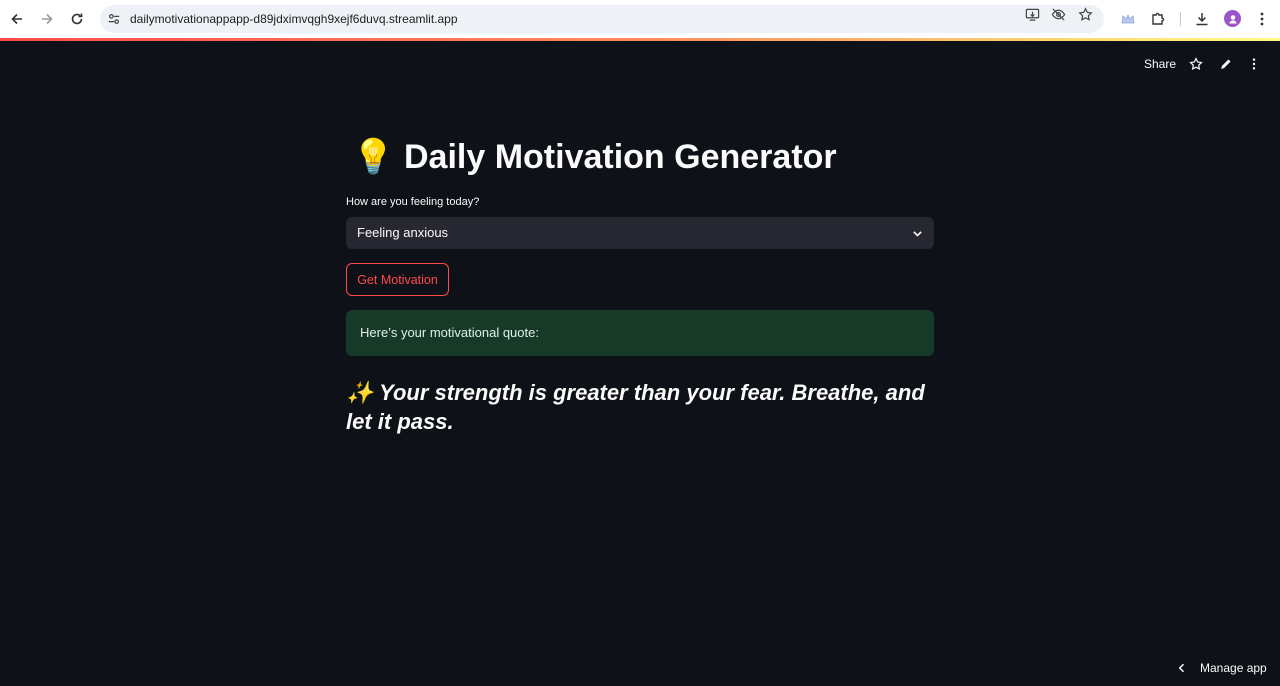  What do you see at coordinates (917, 233) in the screenshot?
I see `chevron-down-icon` at bounding box center [917, 233].